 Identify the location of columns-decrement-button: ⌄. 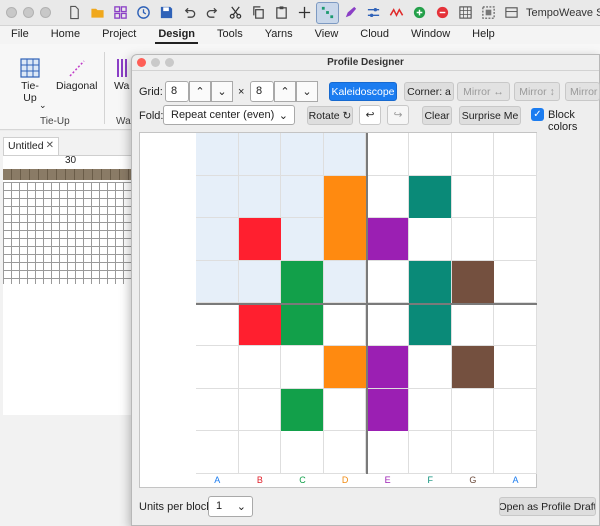
(222, 91).